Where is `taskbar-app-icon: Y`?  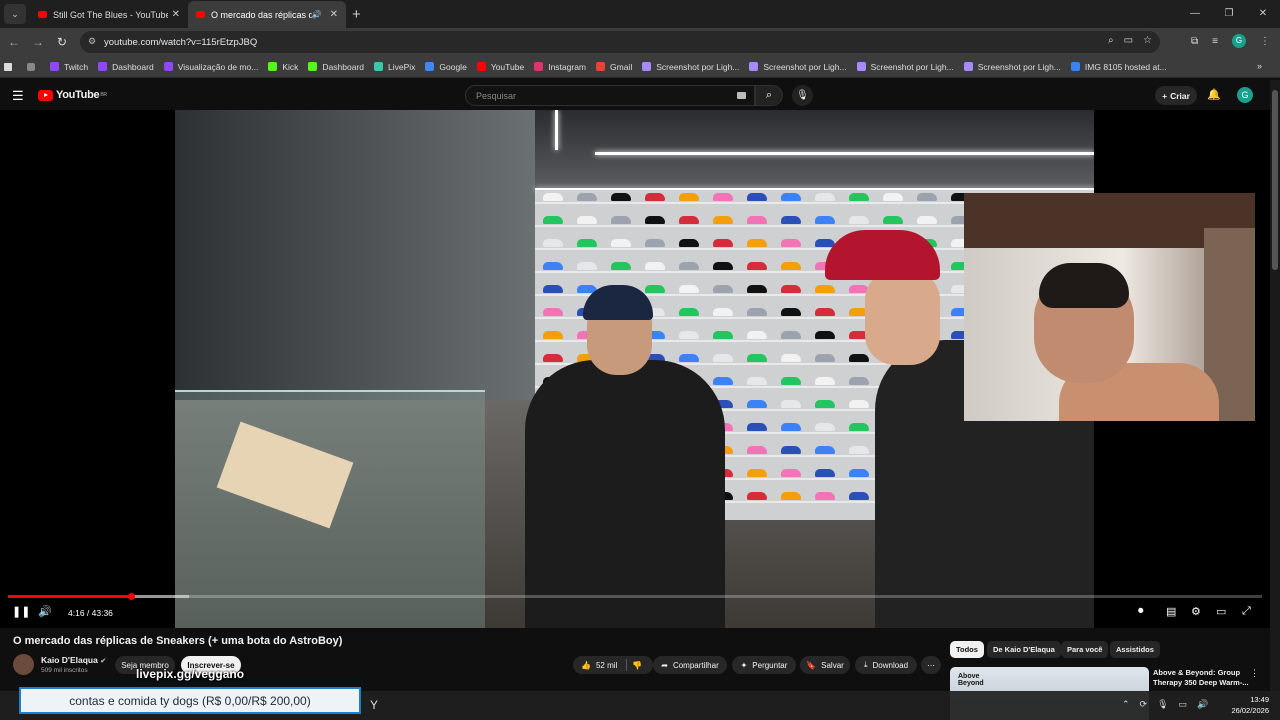
taskbar-app-icon: Y is located at coordinates (374, 705).